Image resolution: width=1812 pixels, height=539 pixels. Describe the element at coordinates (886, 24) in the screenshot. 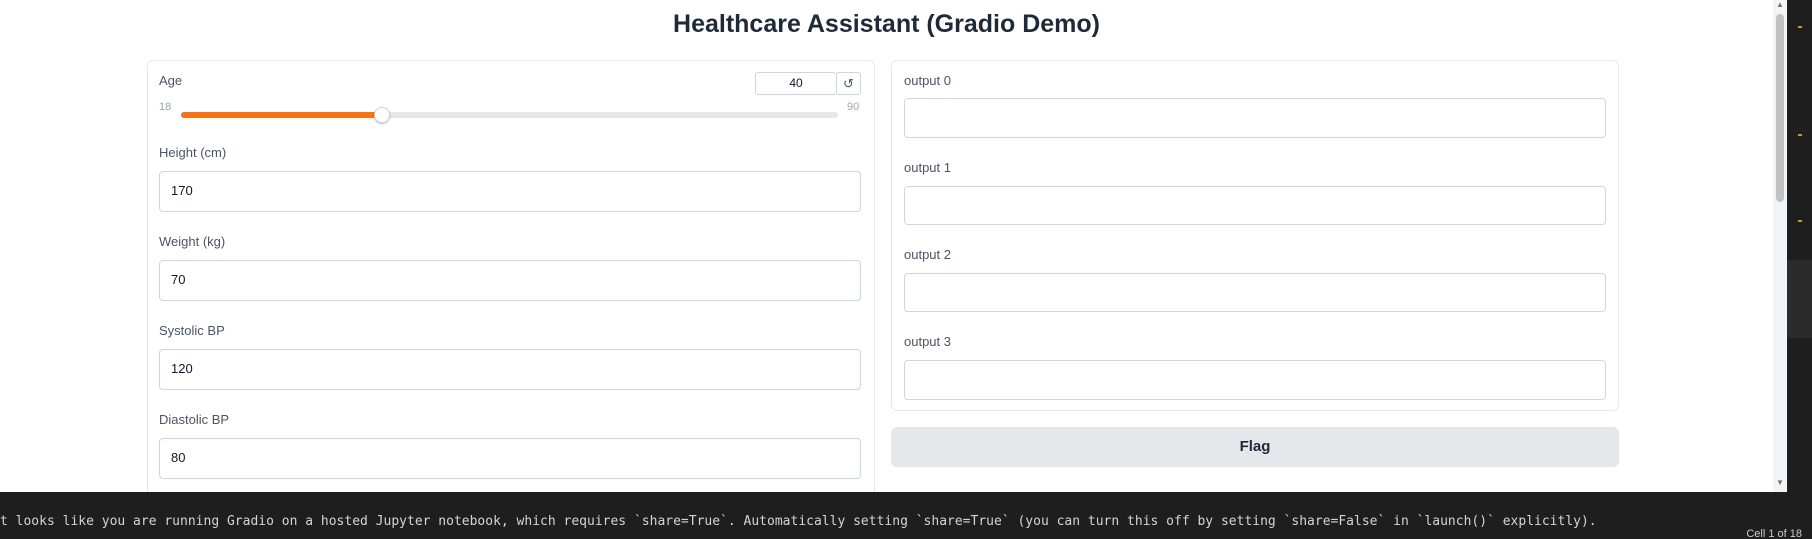

I see `page-title: Healthcare Assistant (Gradio Demo)` at that location.